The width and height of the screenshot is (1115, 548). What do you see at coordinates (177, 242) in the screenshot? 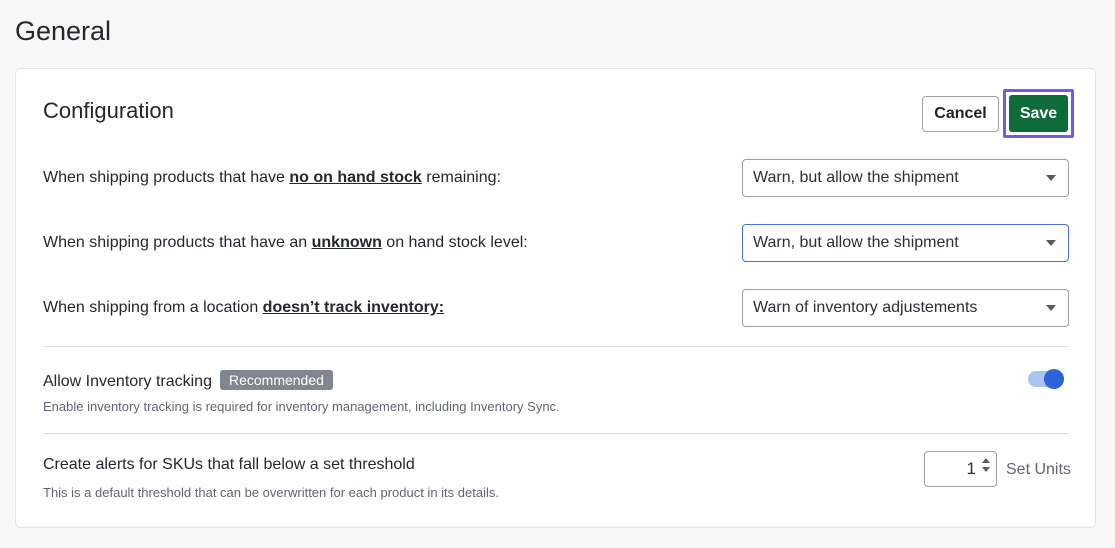
I see `unknown-stock-rule-prefix: When shipping products that have an` at bounding box center [177, 242].